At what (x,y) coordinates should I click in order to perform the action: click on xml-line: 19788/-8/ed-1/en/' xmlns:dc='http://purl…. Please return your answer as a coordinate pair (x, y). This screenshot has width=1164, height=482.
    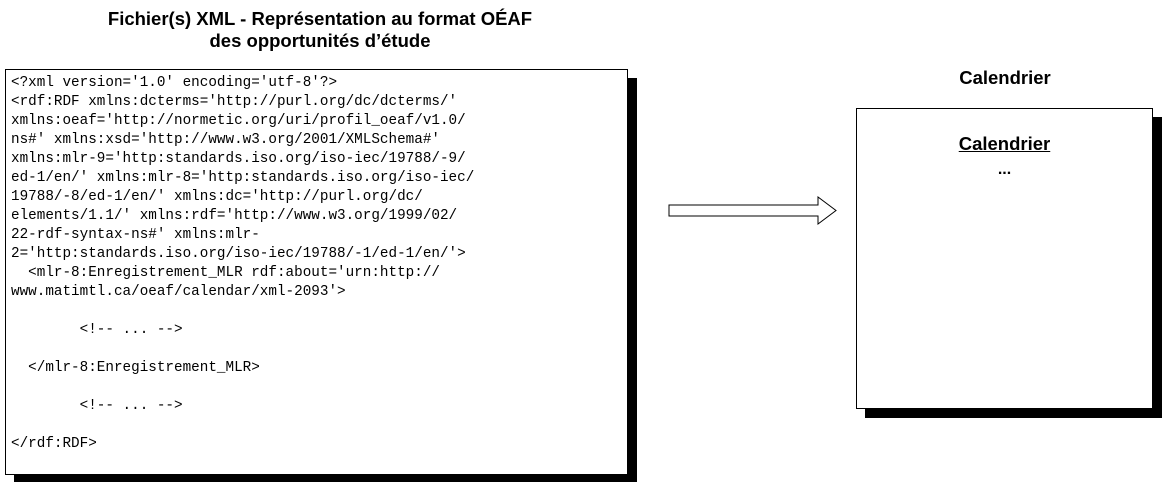
    Looking at the image, I should click on (217, 197).